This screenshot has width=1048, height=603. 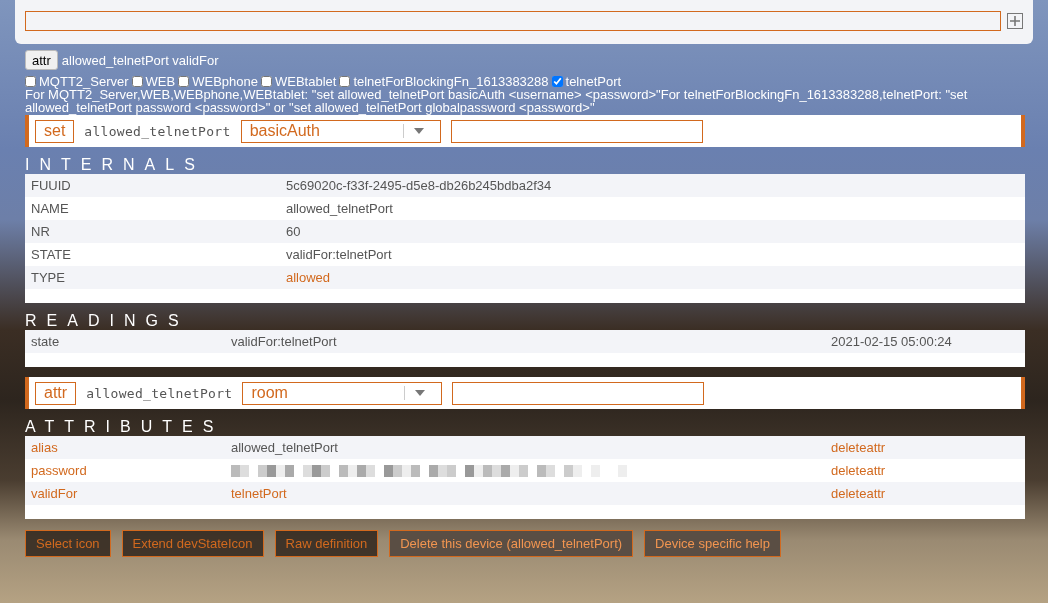 I want to click on internal-name: FUUID, so click(x=51, y=185).